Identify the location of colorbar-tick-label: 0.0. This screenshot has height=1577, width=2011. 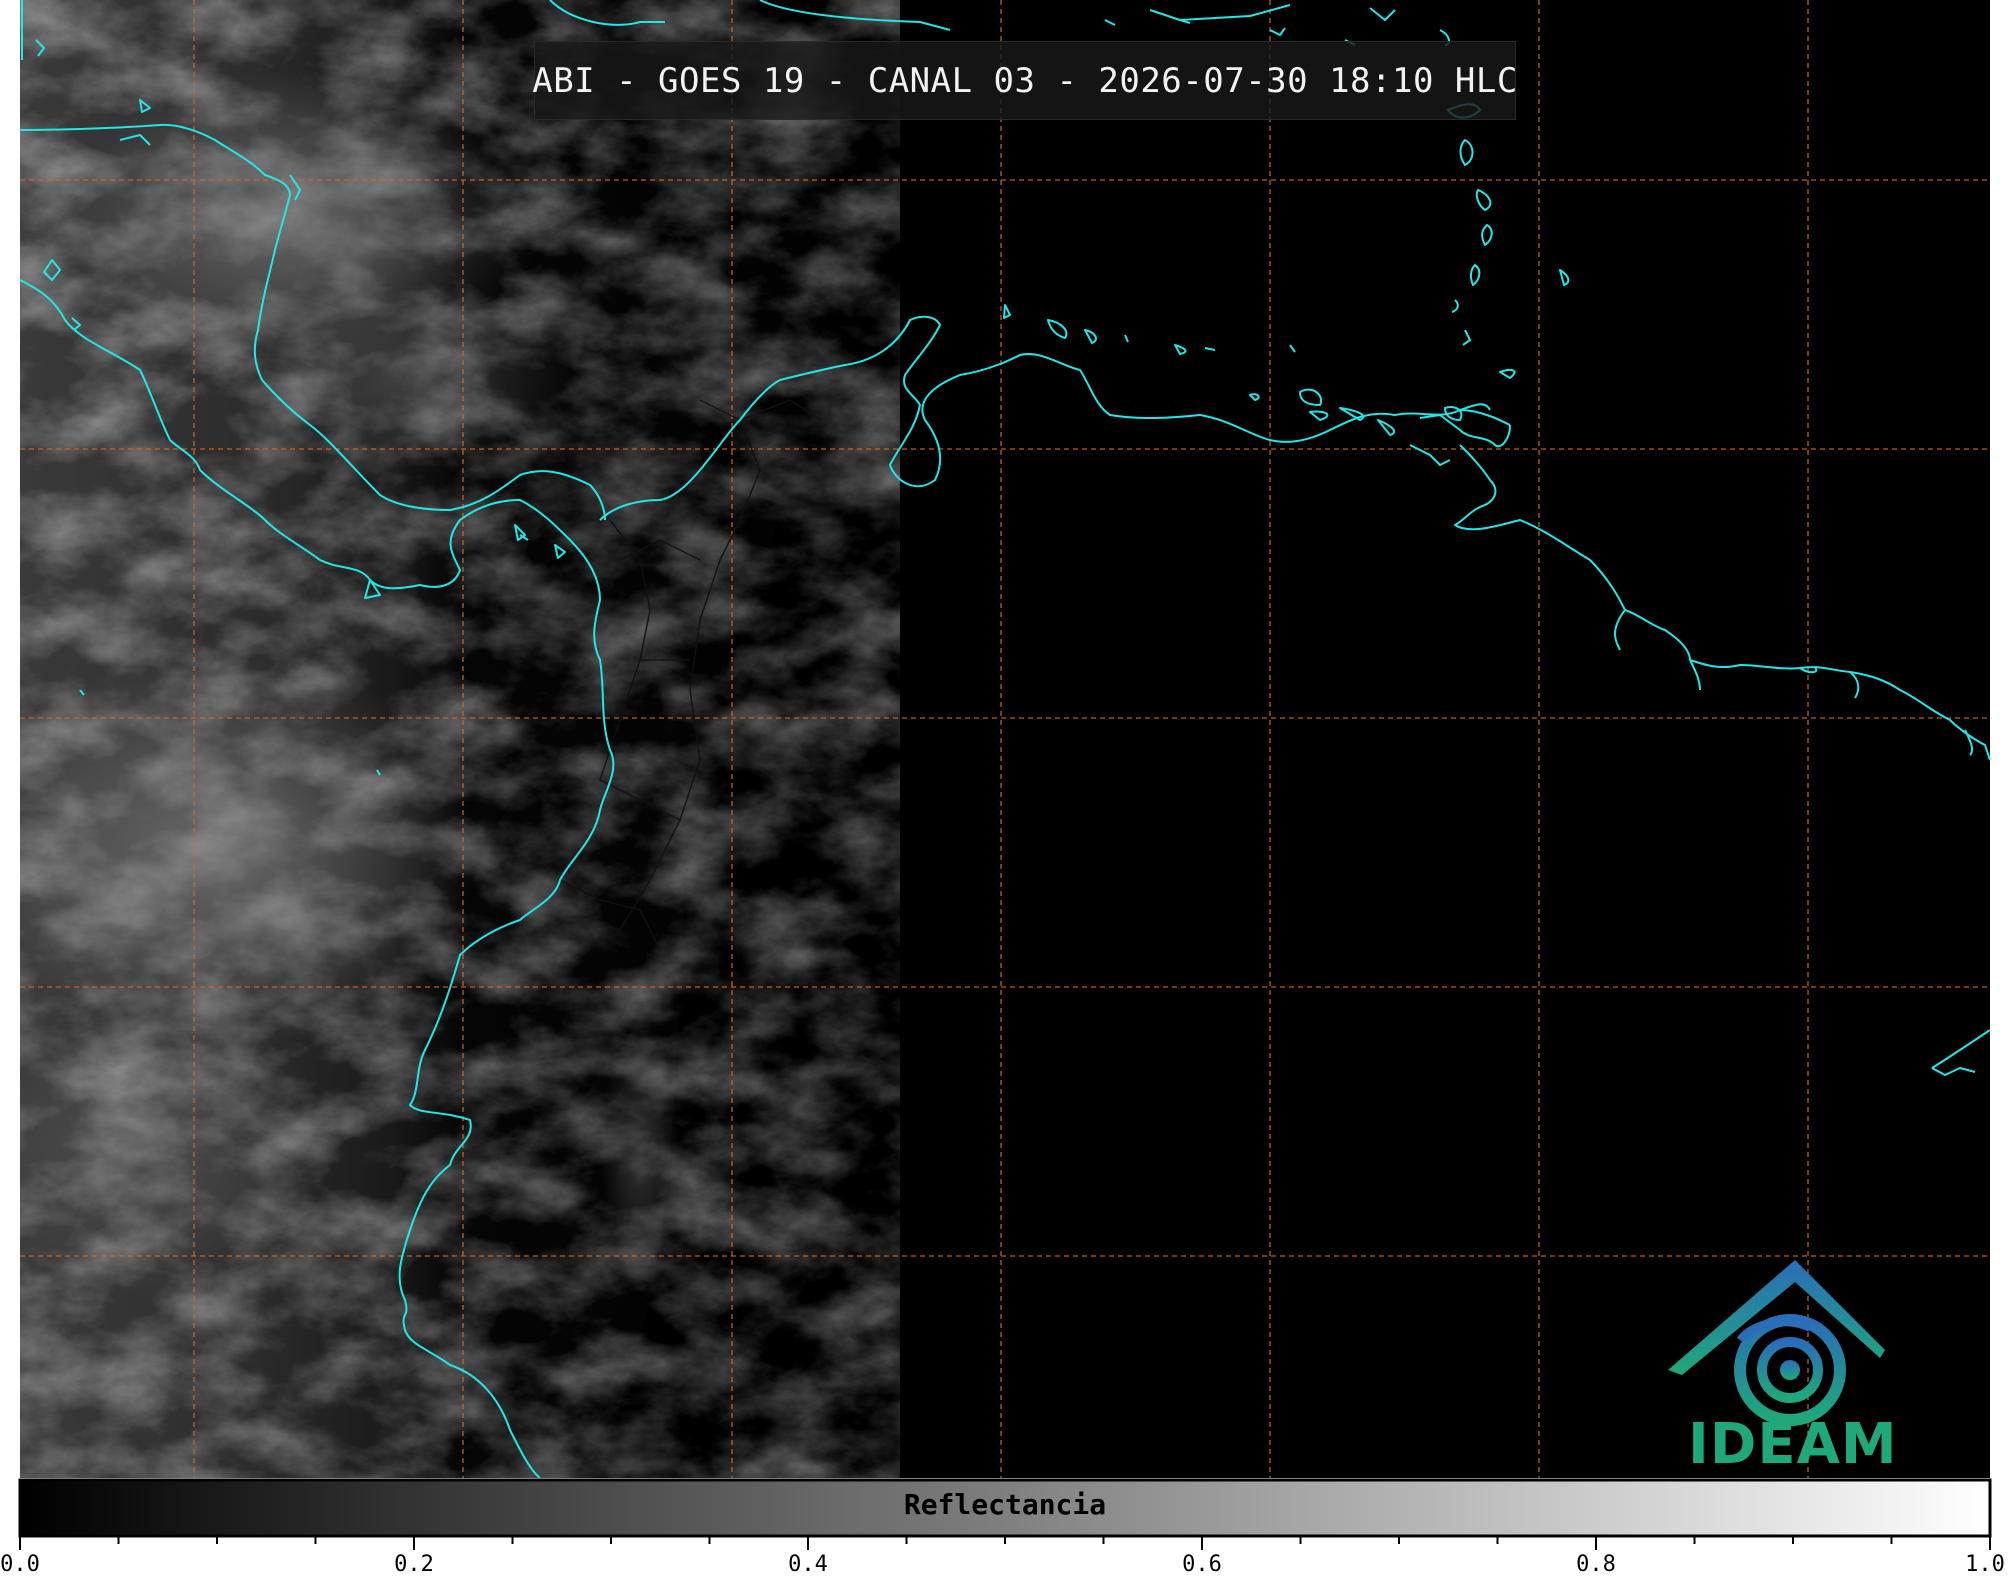
(20, 1564).